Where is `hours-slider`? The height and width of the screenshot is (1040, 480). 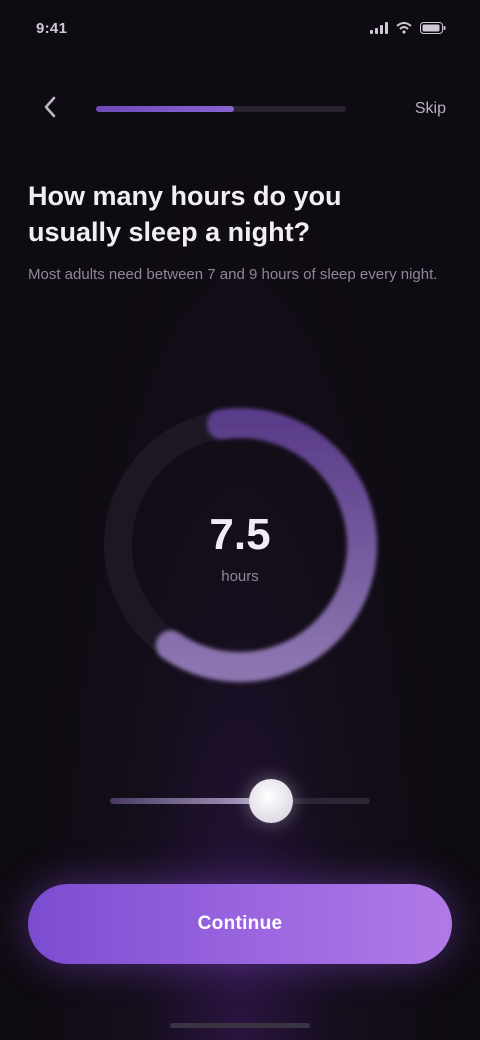
hours-slider is located at coordinates (240, 801).